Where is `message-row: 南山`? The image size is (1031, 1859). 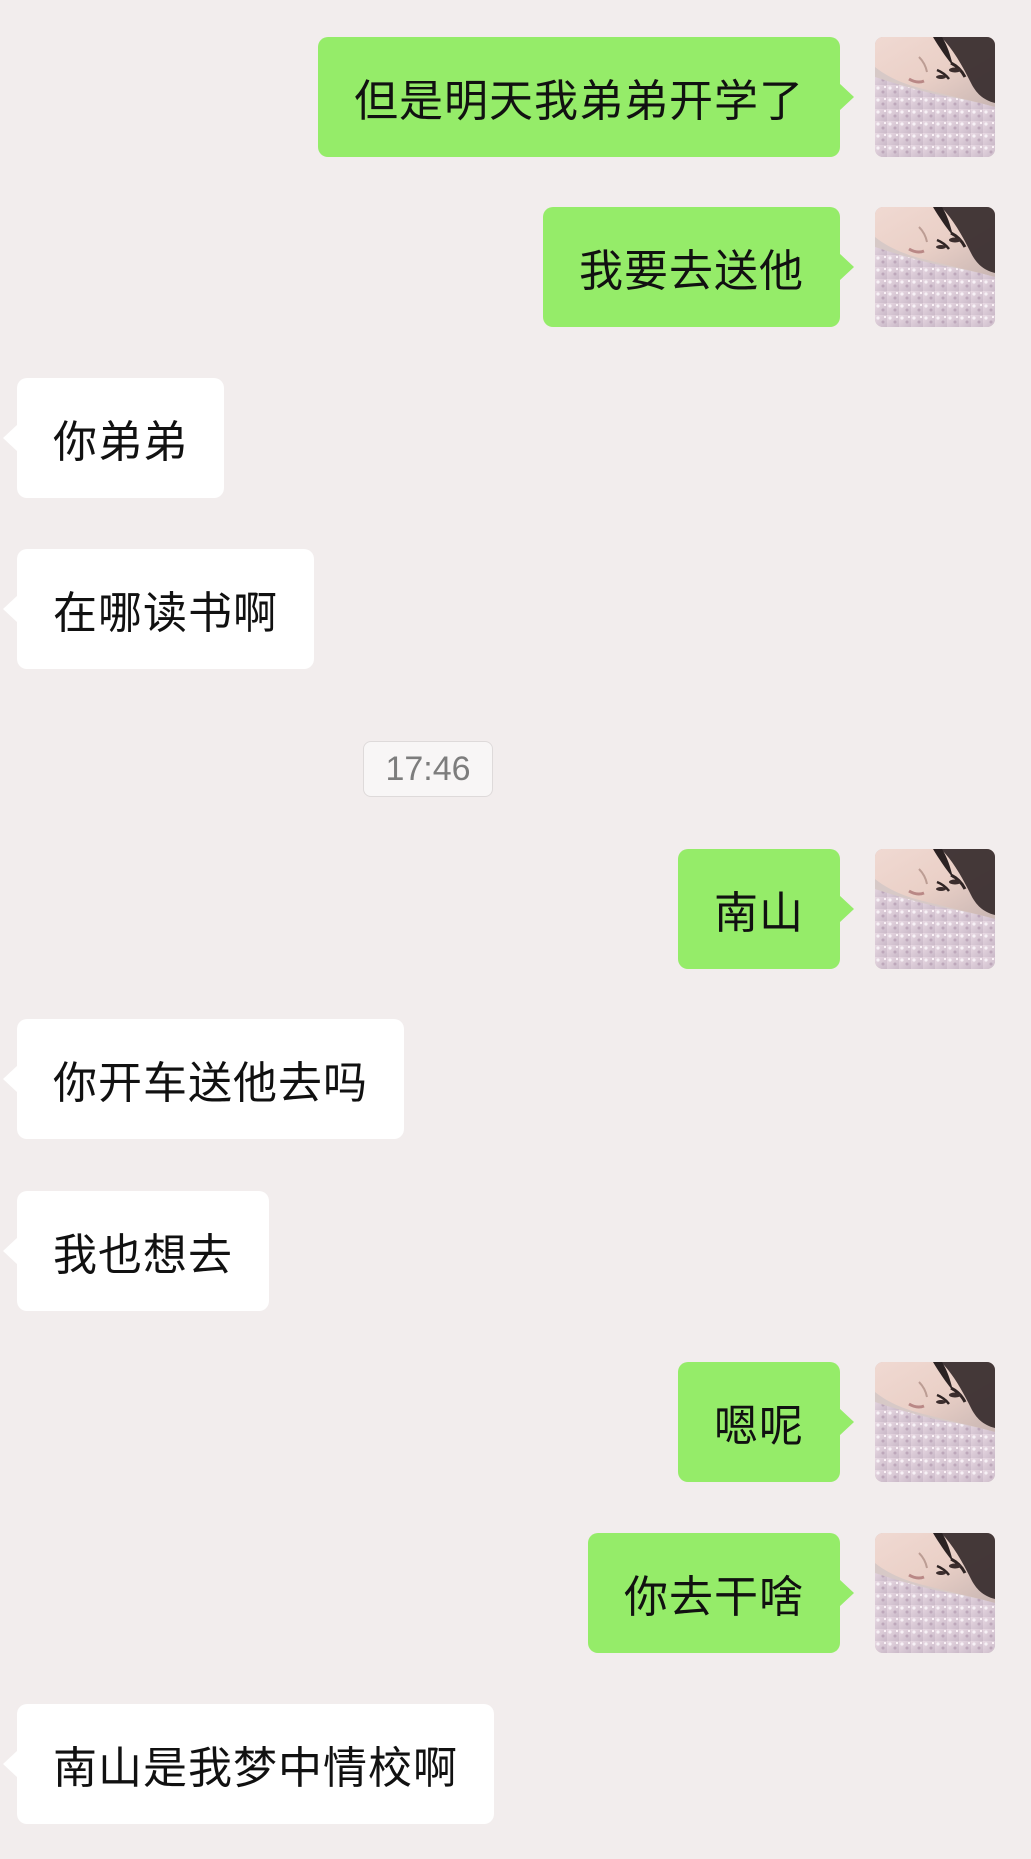 message-row: 南山 is located at coordinates (515, 909).